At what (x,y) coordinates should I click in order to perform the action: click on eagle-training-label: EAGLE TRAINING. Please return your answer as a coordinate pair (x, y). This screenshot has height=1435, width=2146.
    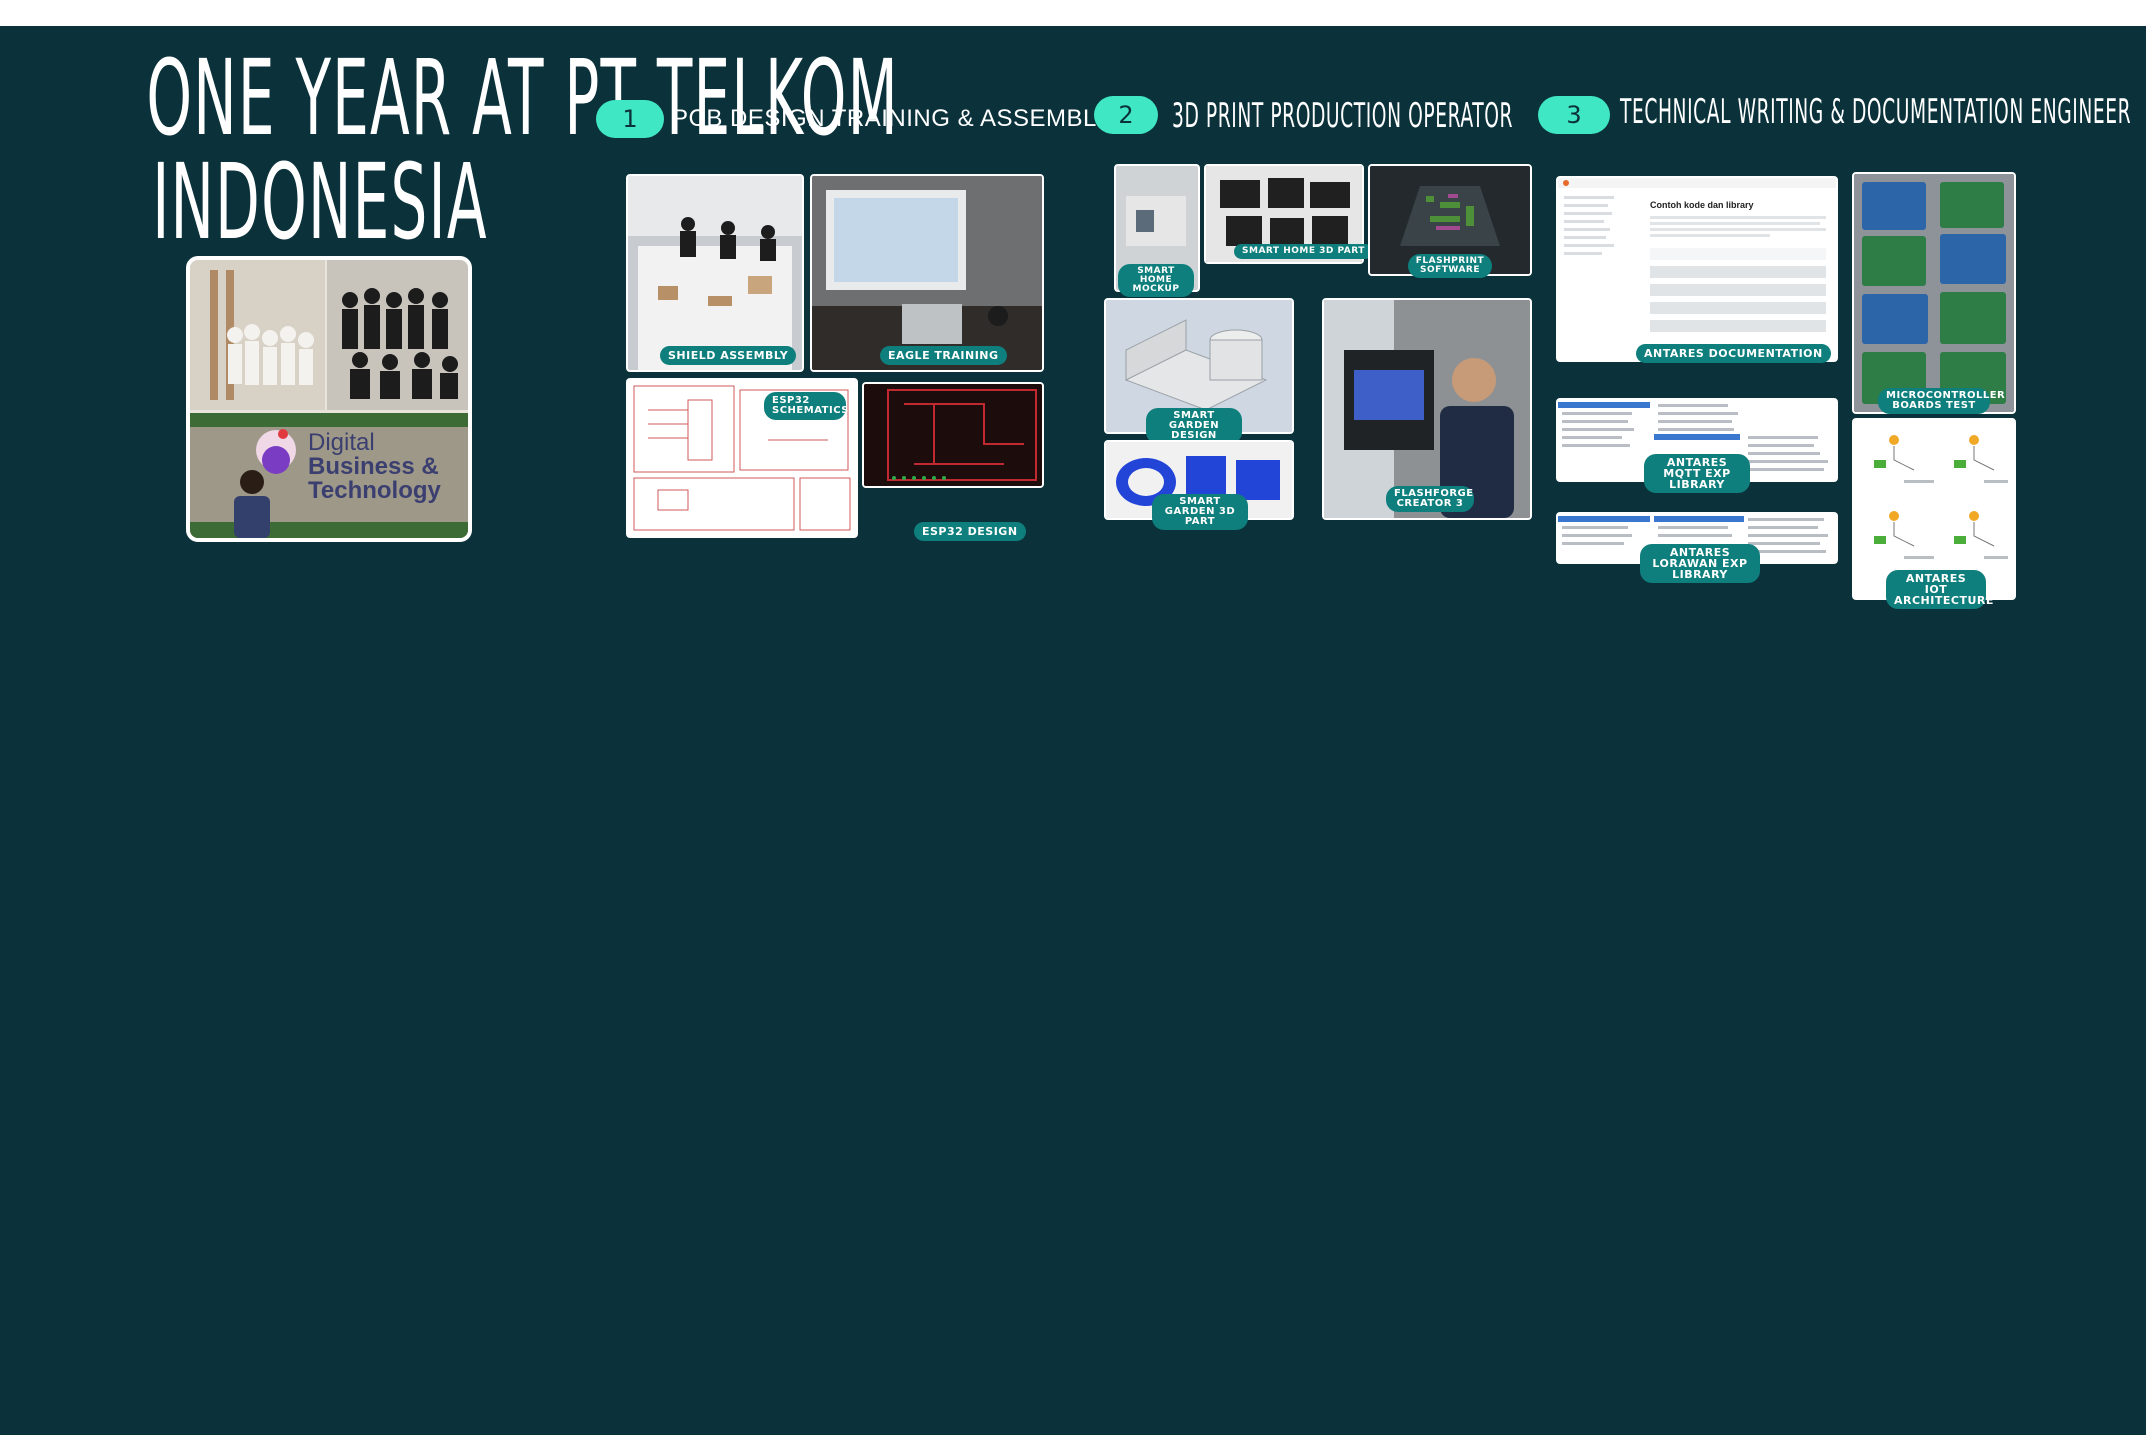
    Looking at the image, I should click on (943, 355).